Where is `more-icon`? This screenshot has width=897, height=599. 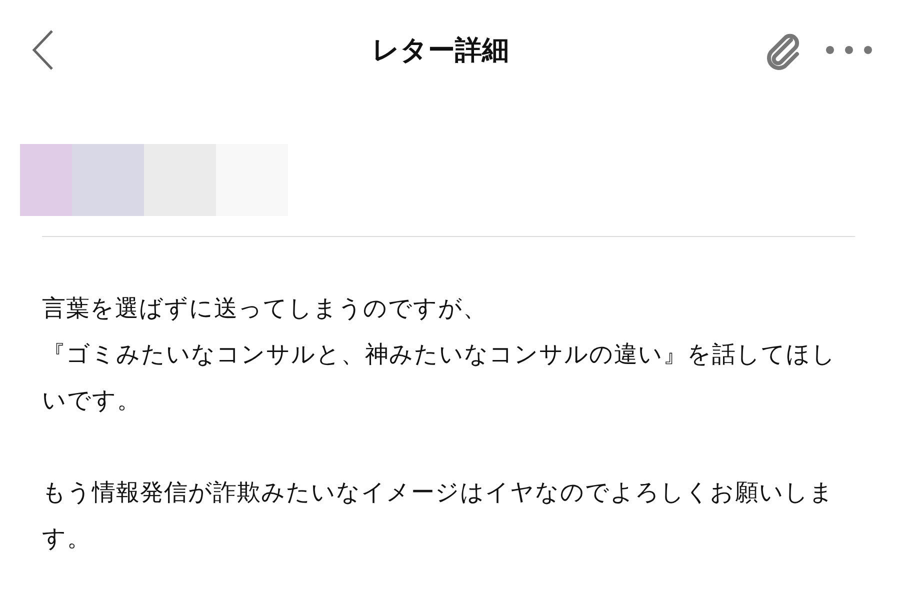
more-icon is located at coordinates (849, 50).